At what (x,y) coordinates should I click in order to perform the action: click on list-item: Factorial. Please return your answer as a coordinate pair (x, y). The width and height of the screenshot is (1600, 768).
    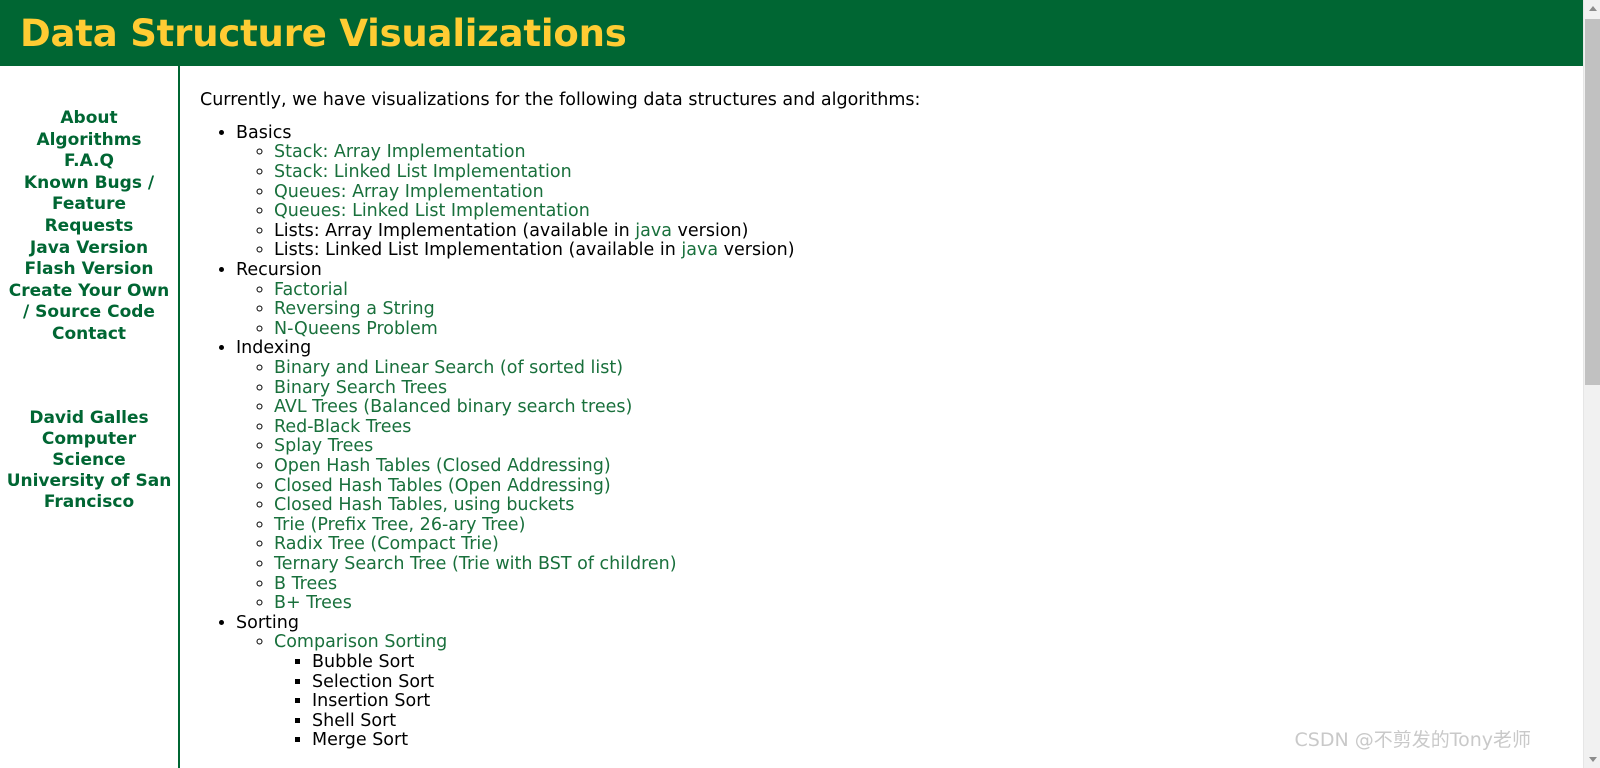
    Looking at the image, I should click on (928, 290).